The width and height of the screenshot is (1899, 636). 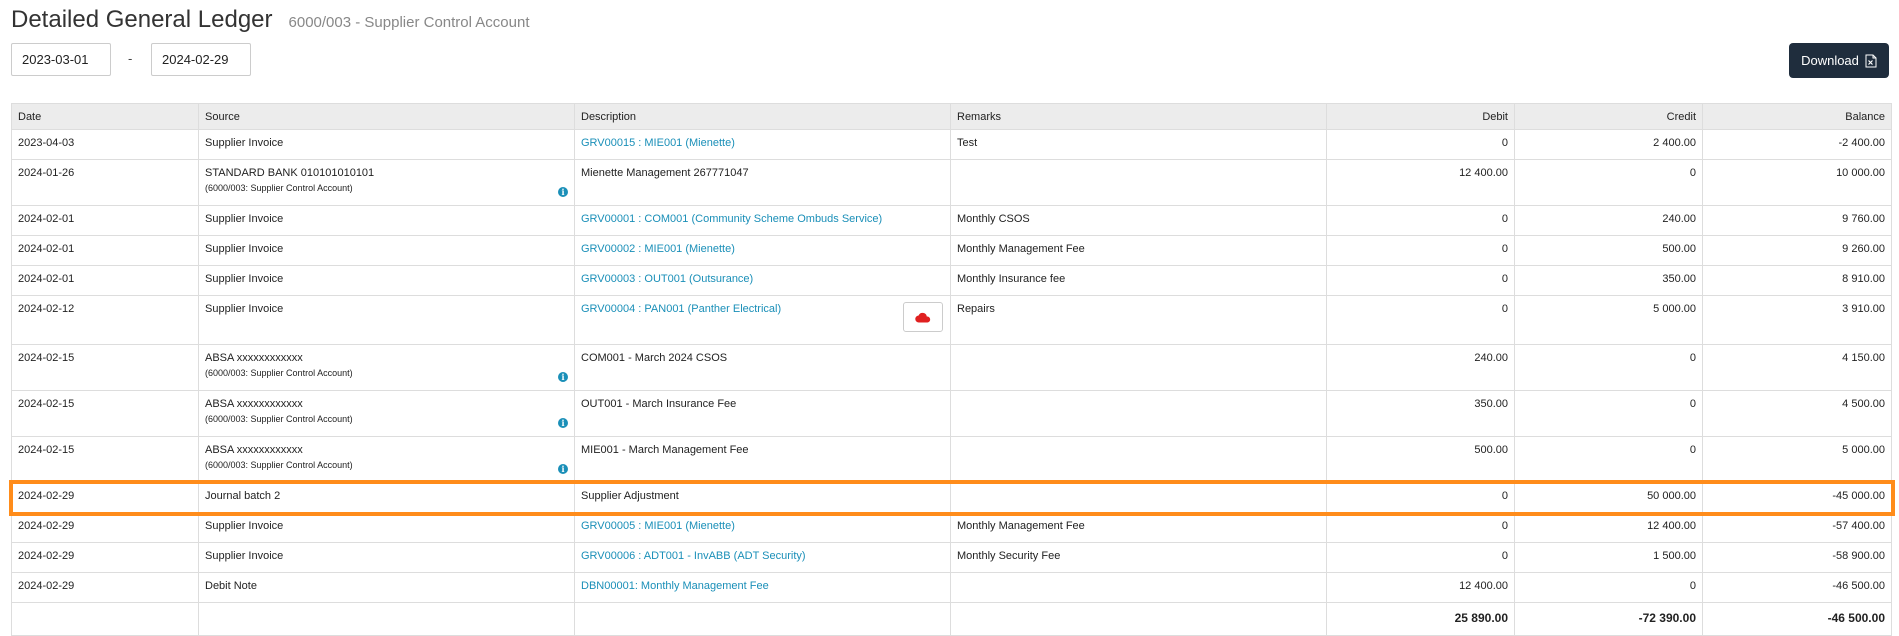 What do you see at coordinates (386, 497) in the screenshot?
I see `cell-source: Journal batch 2` at bounding box center [386, 497].